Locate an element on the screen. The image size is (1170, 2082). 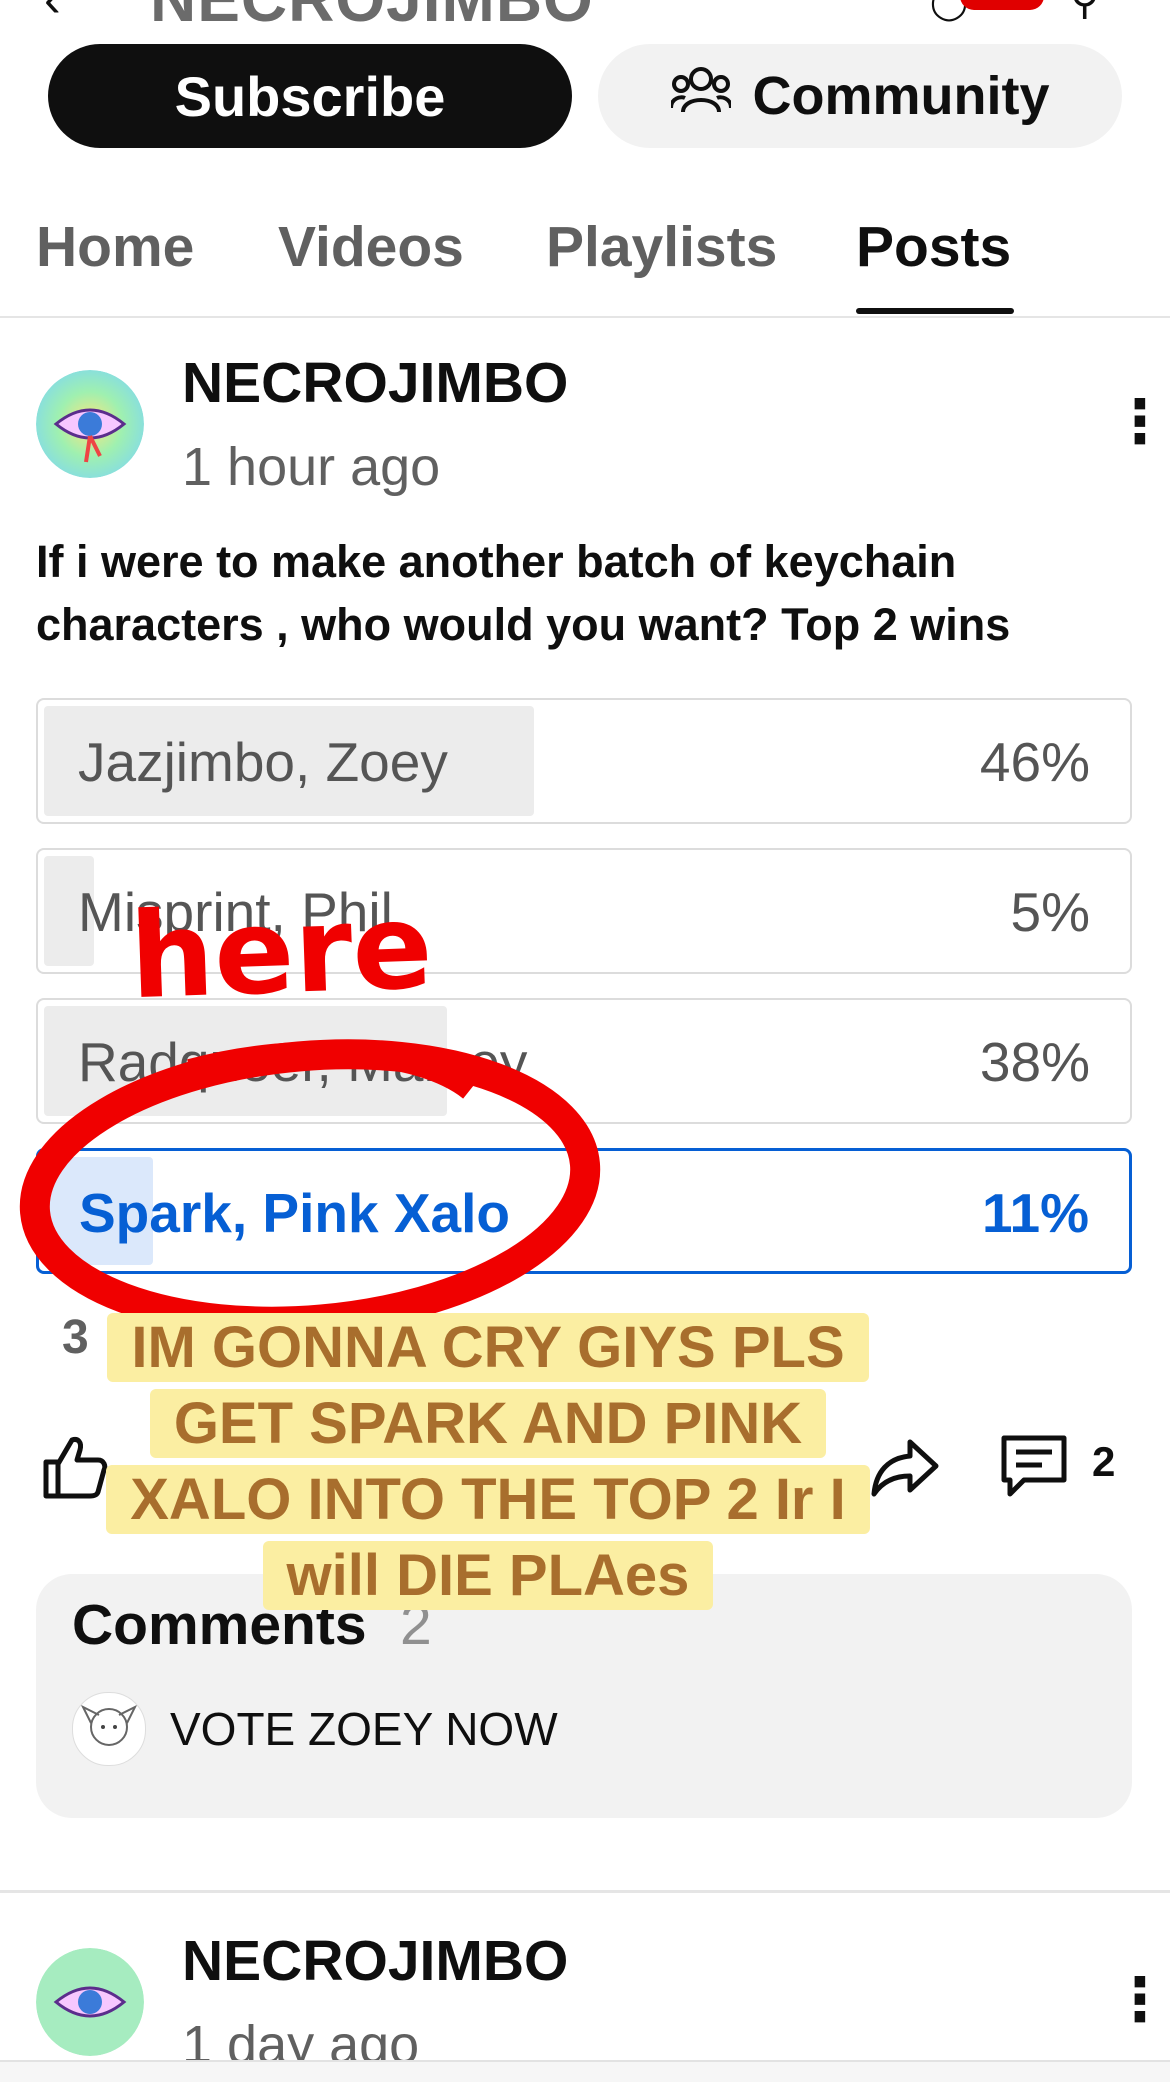
handwritten-here-annotation: here is located at coordinates (281, 951).